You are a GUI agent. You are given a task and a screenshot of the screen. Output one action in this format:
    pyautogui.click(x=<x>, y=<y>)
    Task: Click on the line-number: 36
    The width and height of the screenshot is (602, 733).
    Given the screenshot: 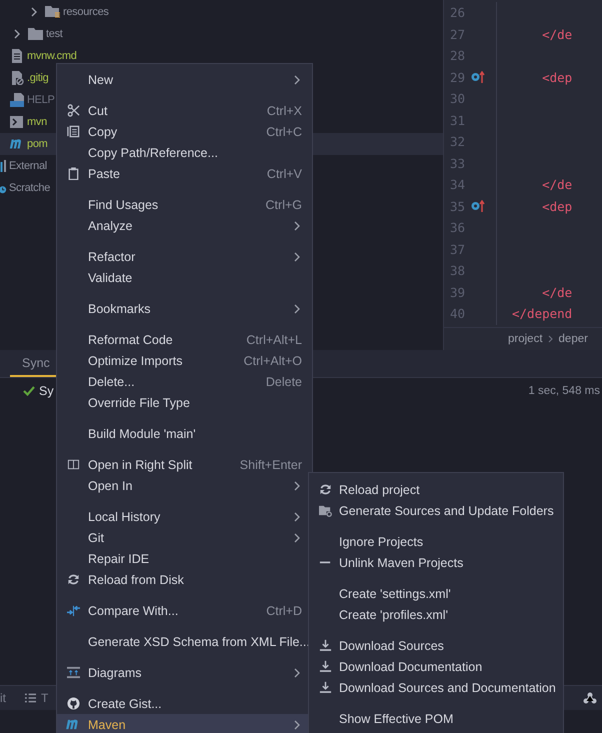 What is the action you would take?
    pyautogui.click(x=456, y=228)
    